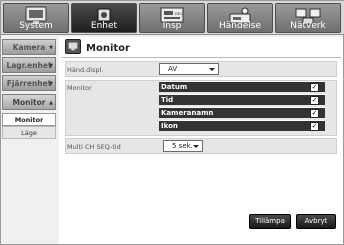 This screenshot has width=344, height=245. What do you see at coordinates (173, 69) in the screenshot?
I see `hand-displ-value: AV` at bounding box center [173, 69].